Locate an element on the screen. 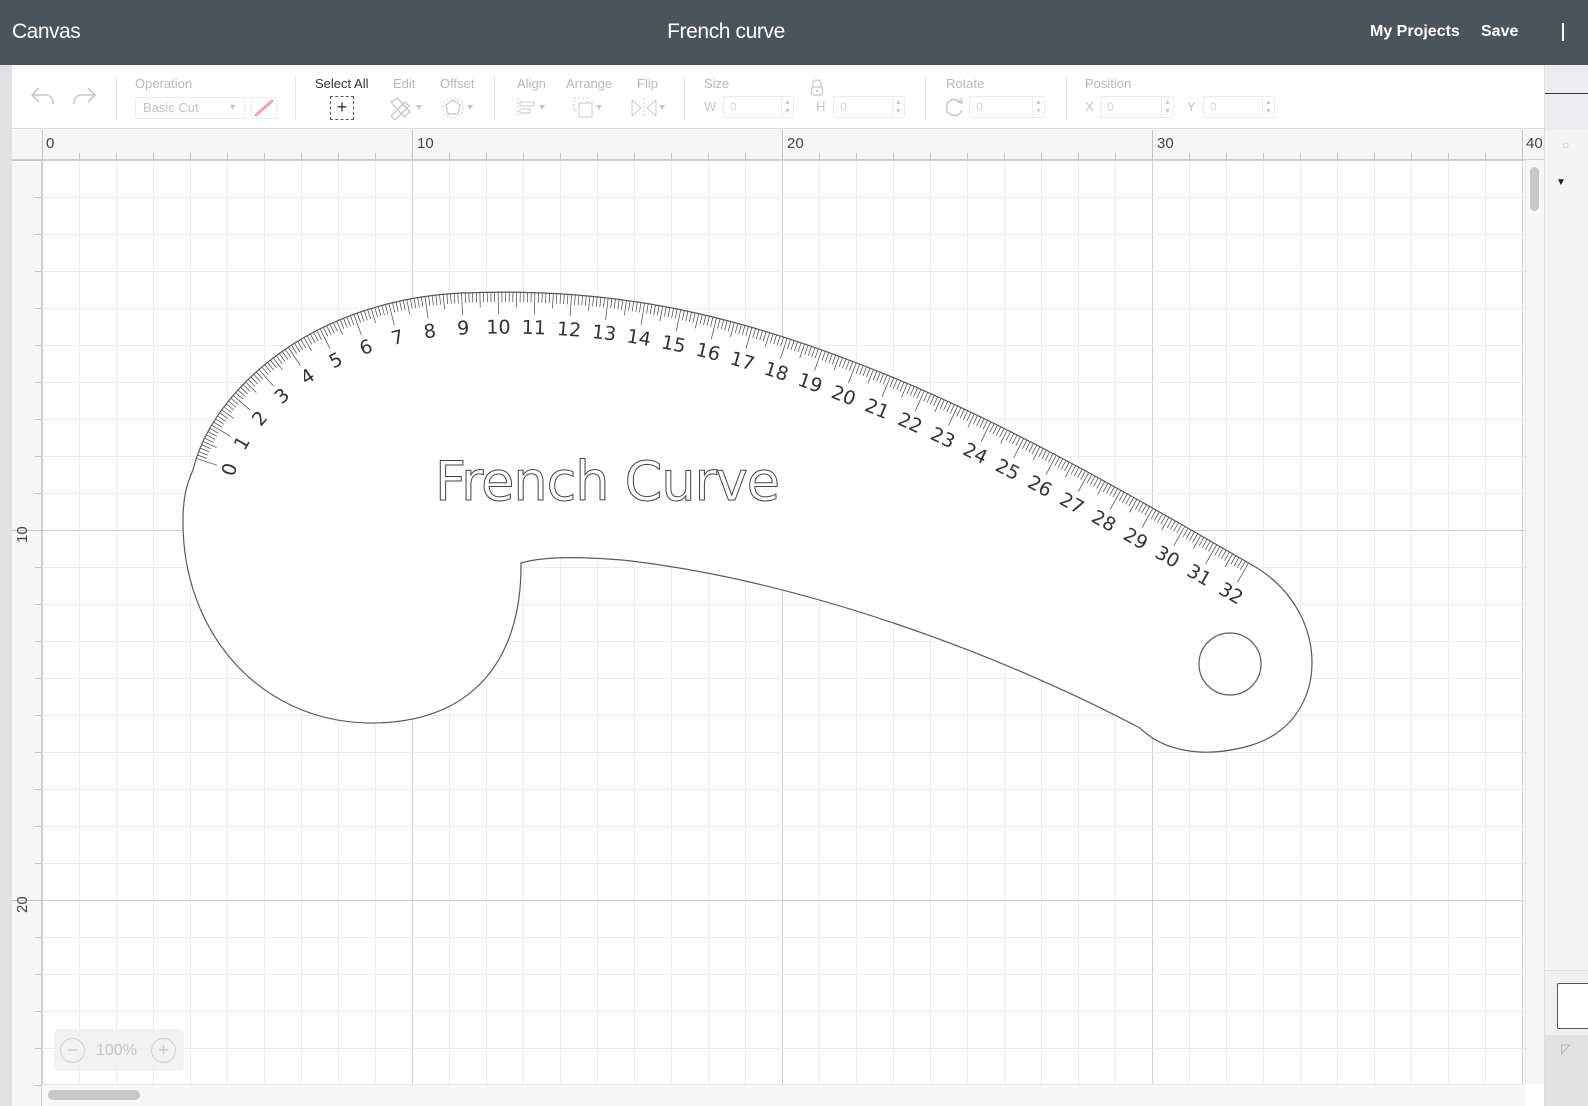 This screenshot has width=1588, height=1106. arrange-layers-icon is located at coordinates (590, 110).